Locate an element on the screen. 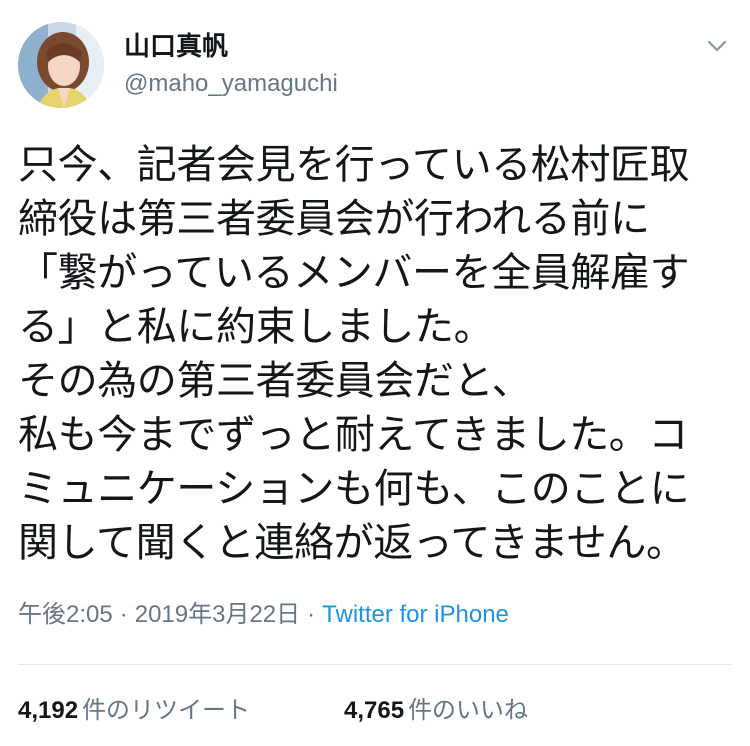 The width and height of the screenshot is (750, 746). avatar is located at coordinates (61, 65).